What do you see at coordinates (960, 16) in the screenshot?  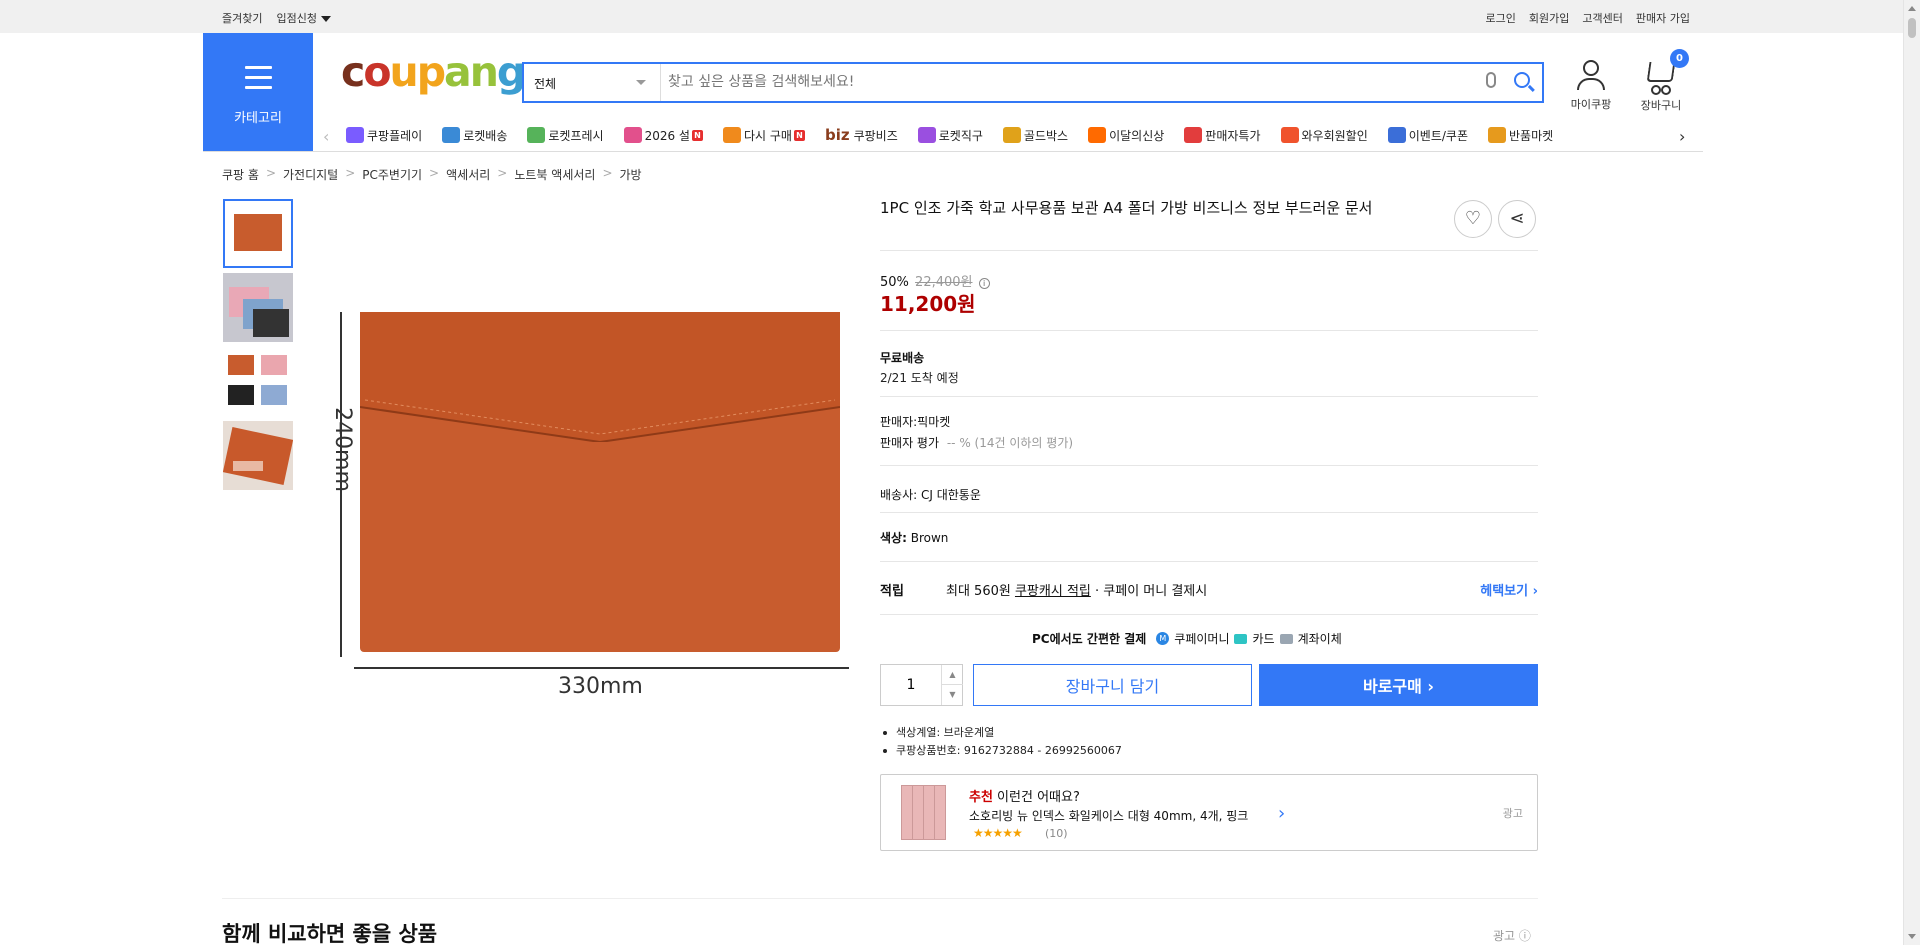 I see `top-utility-bar: 즐겨찾기 입점신청 로그인 회원가입 고객센터 판매자 가입` at bounding box center [960, 16].